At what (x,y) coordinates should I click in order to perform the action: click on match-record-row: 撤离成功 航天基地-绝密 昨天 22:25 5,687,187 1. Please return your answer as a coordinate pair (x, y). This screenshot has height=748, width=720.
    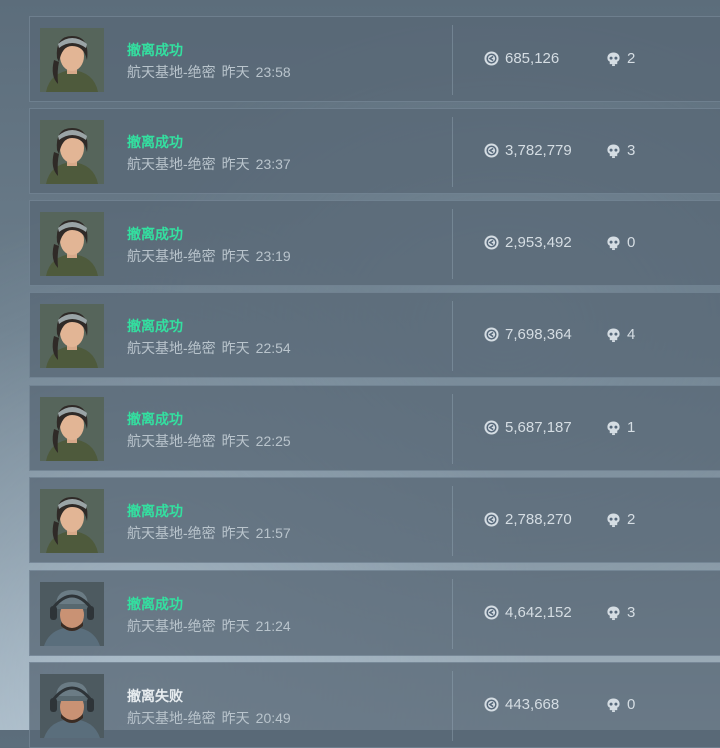
    Looking at the image, I should click on (374, 428).